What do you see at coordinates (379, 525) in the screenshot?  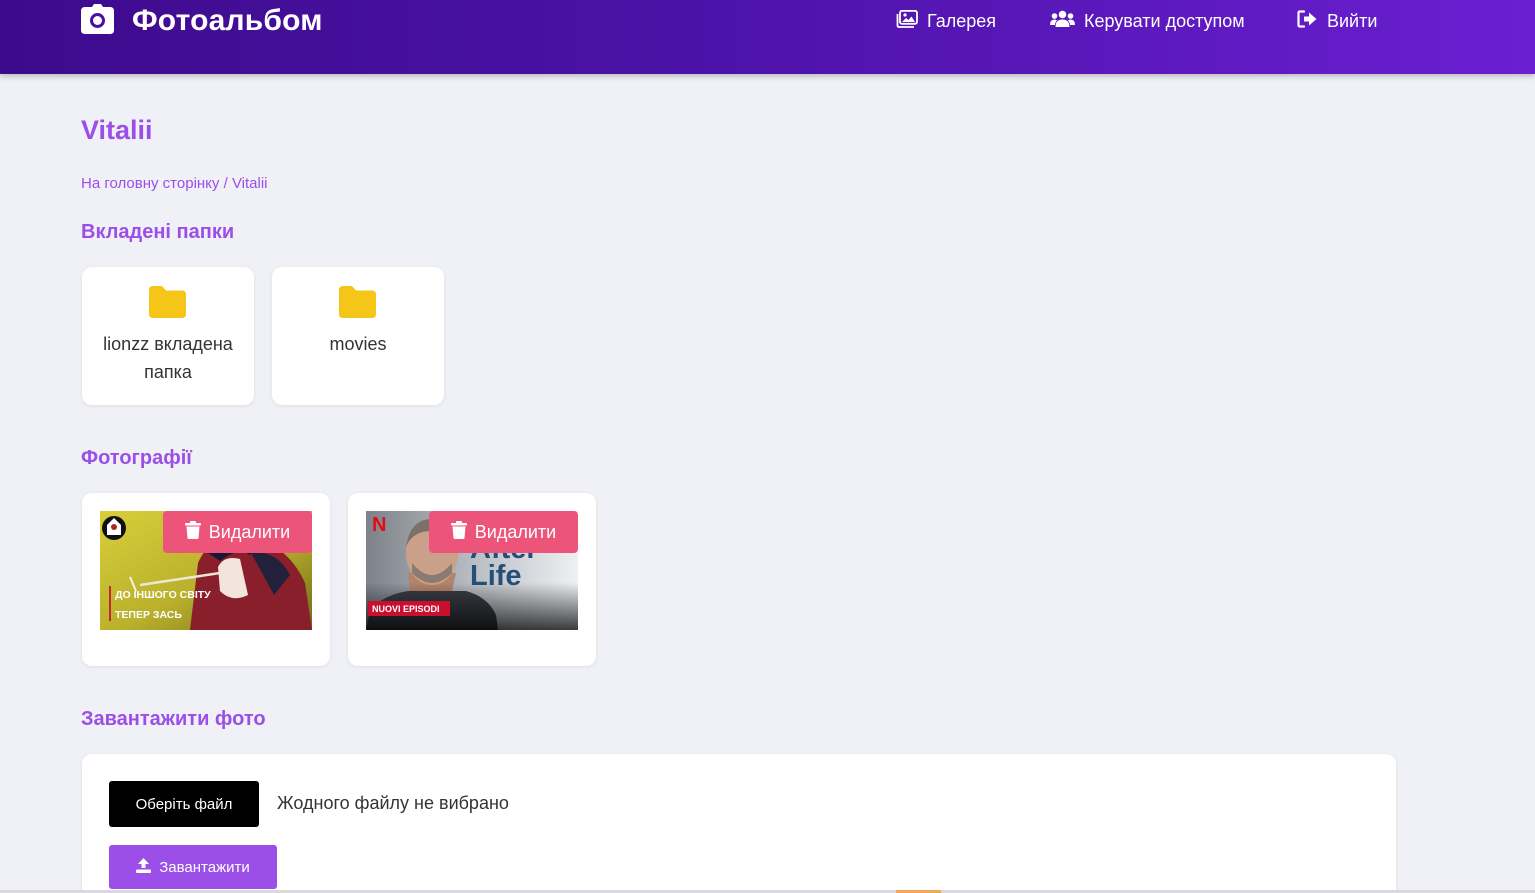 I see `netflix-logo: N` at bounding box center [379, 525].